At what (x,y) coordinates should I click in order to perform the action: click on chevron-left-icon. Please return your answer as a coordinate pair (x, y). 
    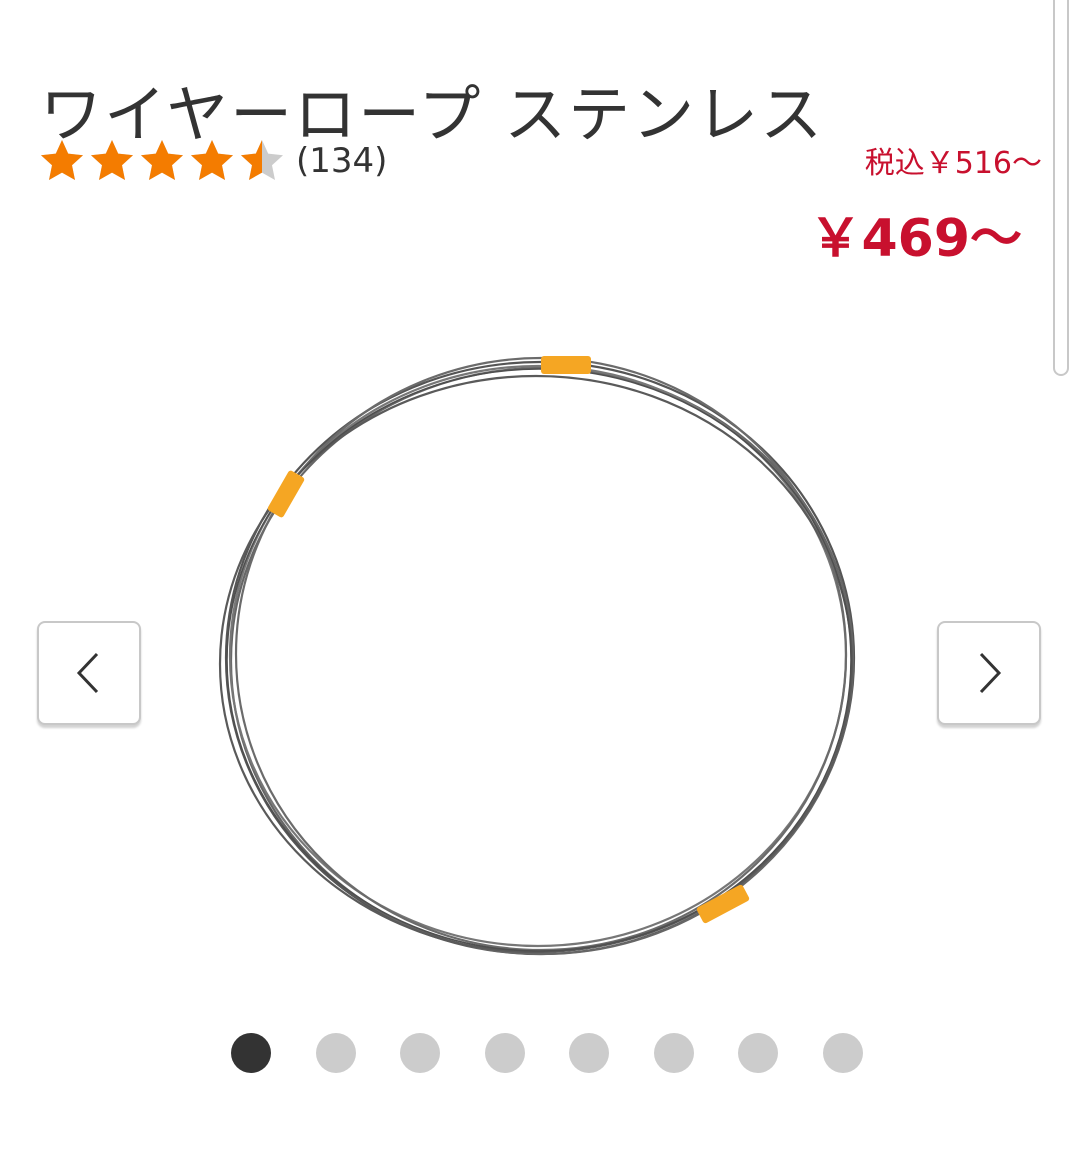
    Looking at the image, I should click on (87, 673).